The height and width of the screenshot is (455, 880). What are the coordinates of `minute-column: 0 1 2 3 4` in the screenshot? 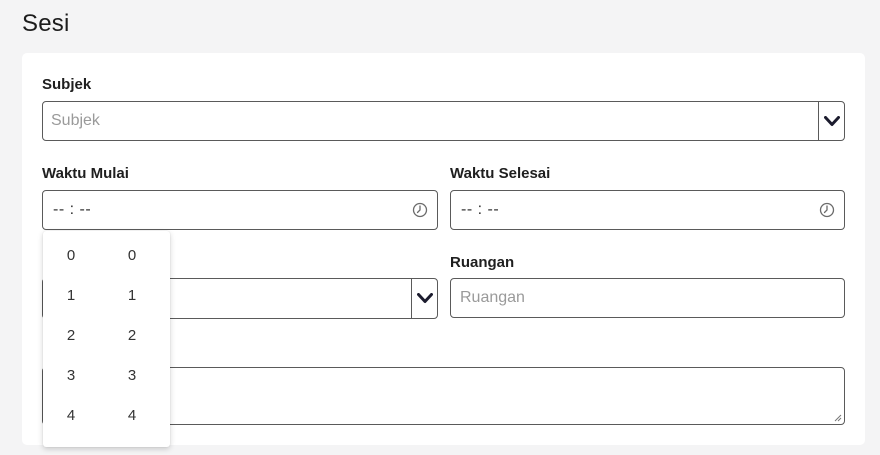 It's located at (132, 331).